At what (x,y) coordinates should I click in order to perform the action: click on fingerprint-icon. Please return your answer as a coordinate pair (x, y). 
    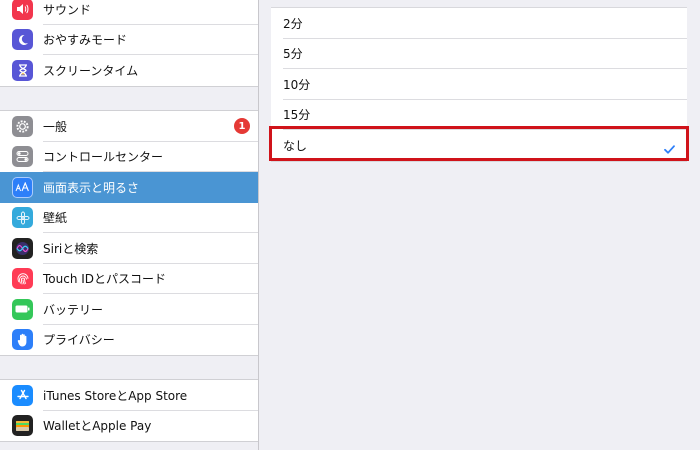
    Looking at the image, I should click on (22, 279).